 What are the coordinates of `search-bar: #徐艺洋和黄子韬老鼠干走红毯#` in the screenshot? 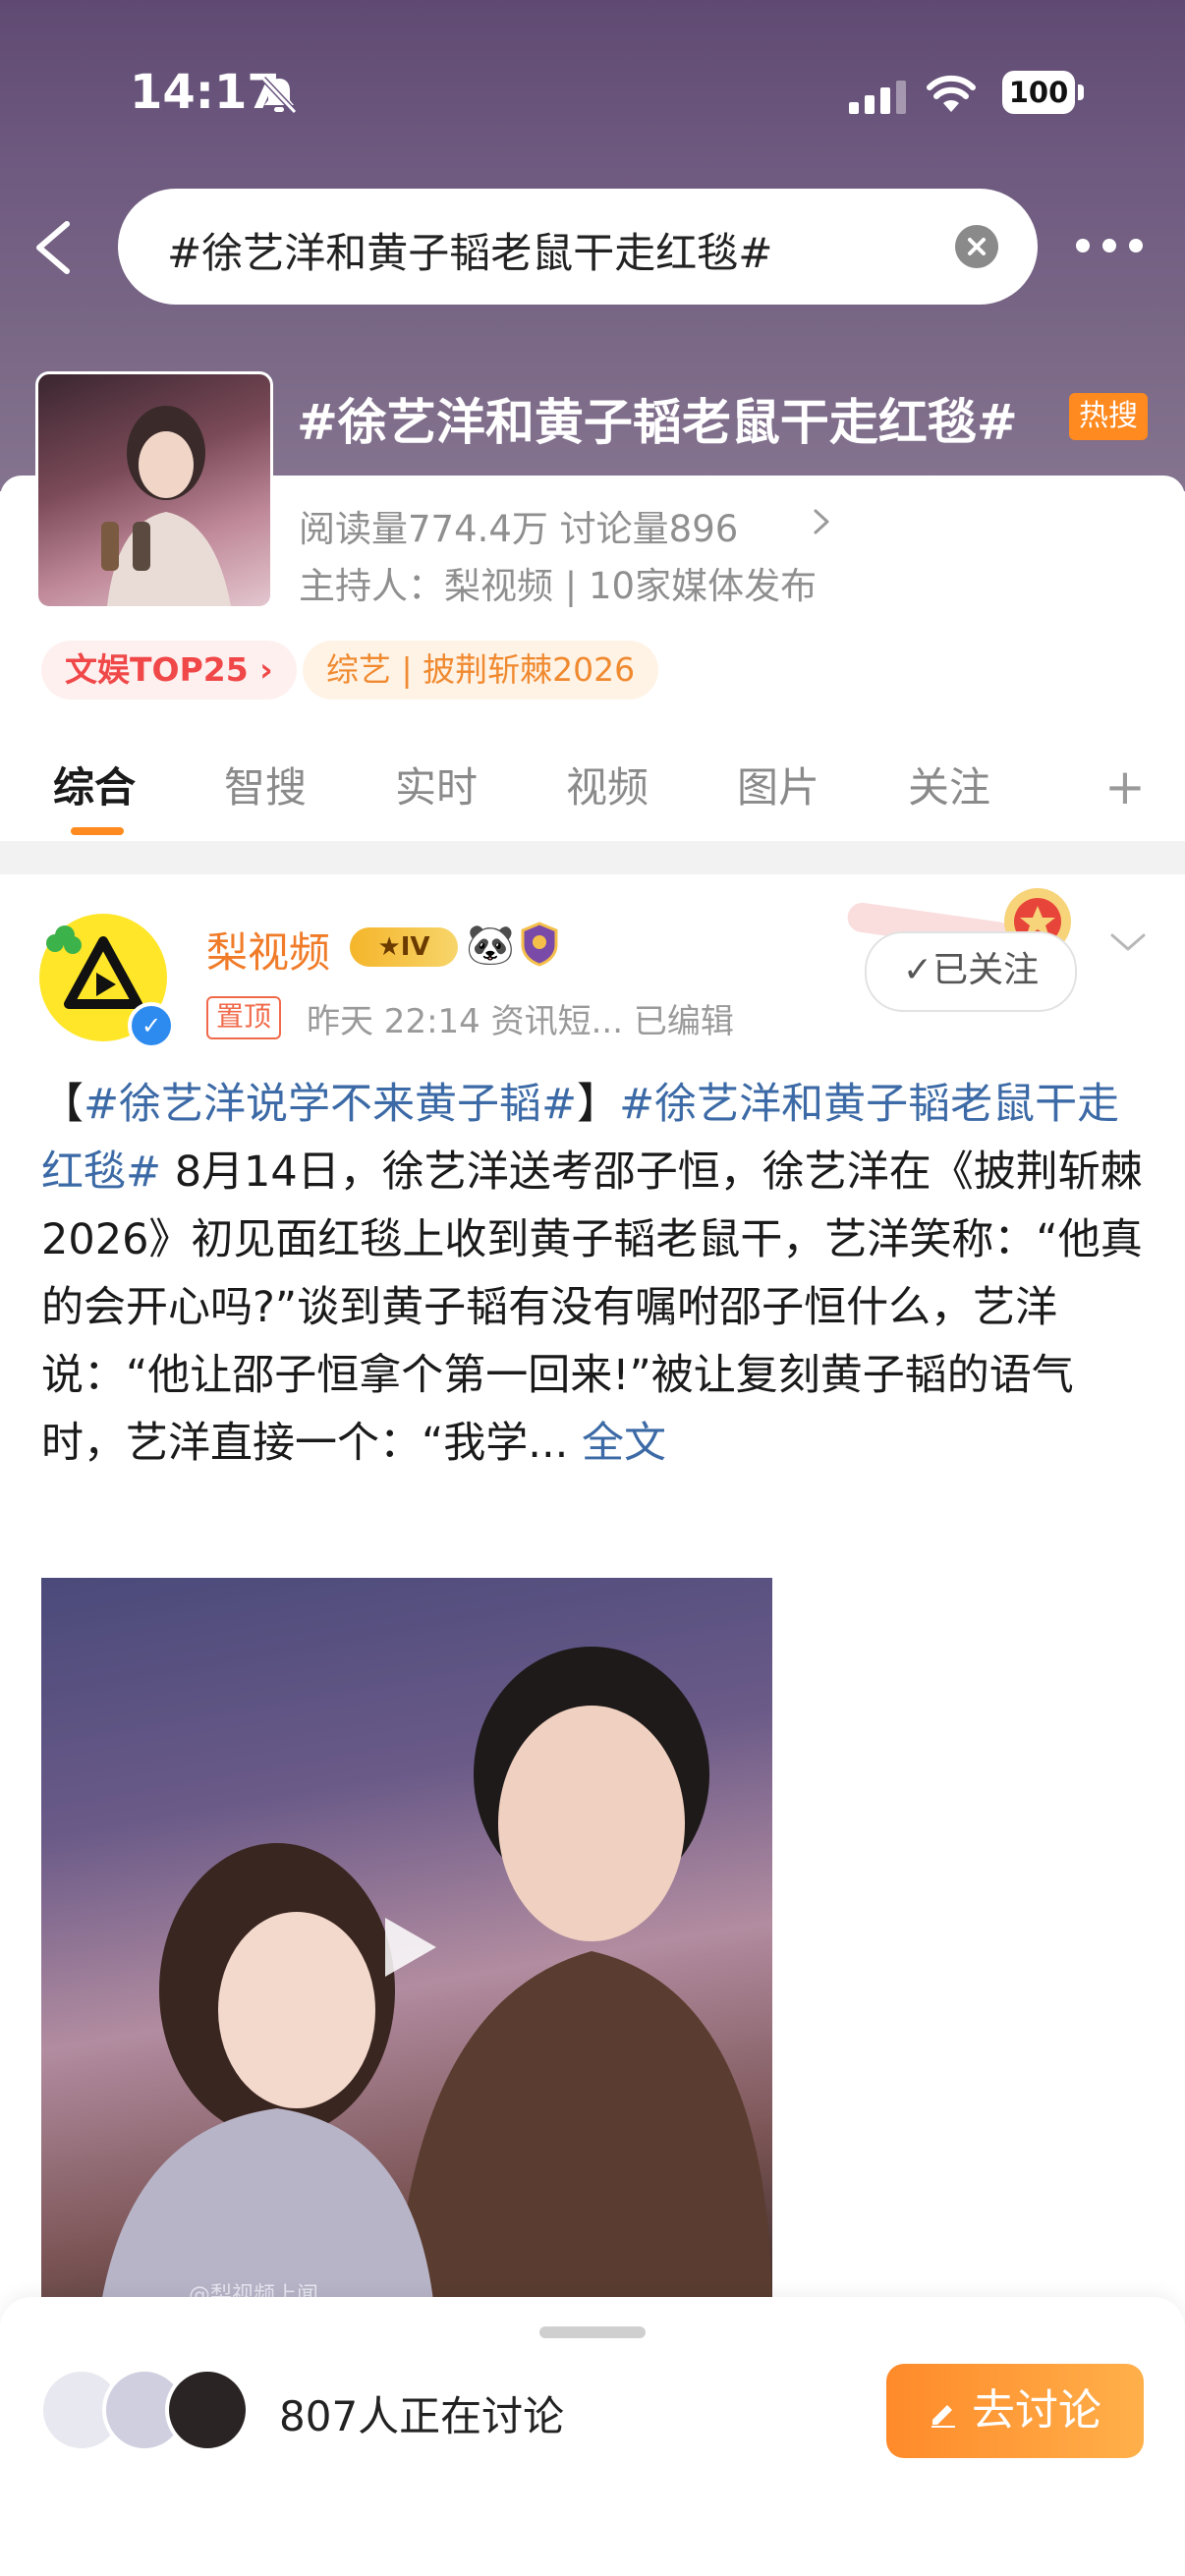 It's located at (578, 247).